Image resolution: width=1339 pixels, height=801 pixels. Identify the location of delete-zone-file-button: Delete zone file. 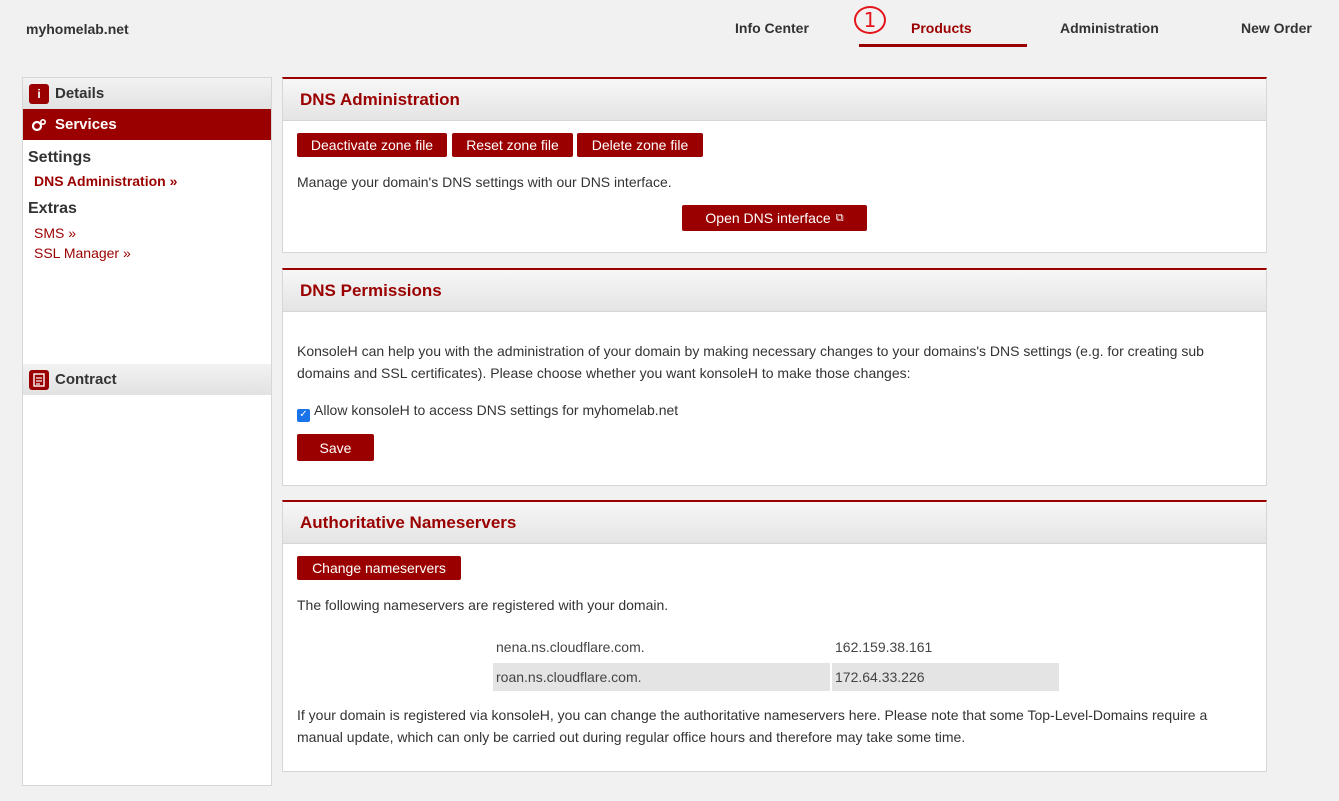
(640, 145).